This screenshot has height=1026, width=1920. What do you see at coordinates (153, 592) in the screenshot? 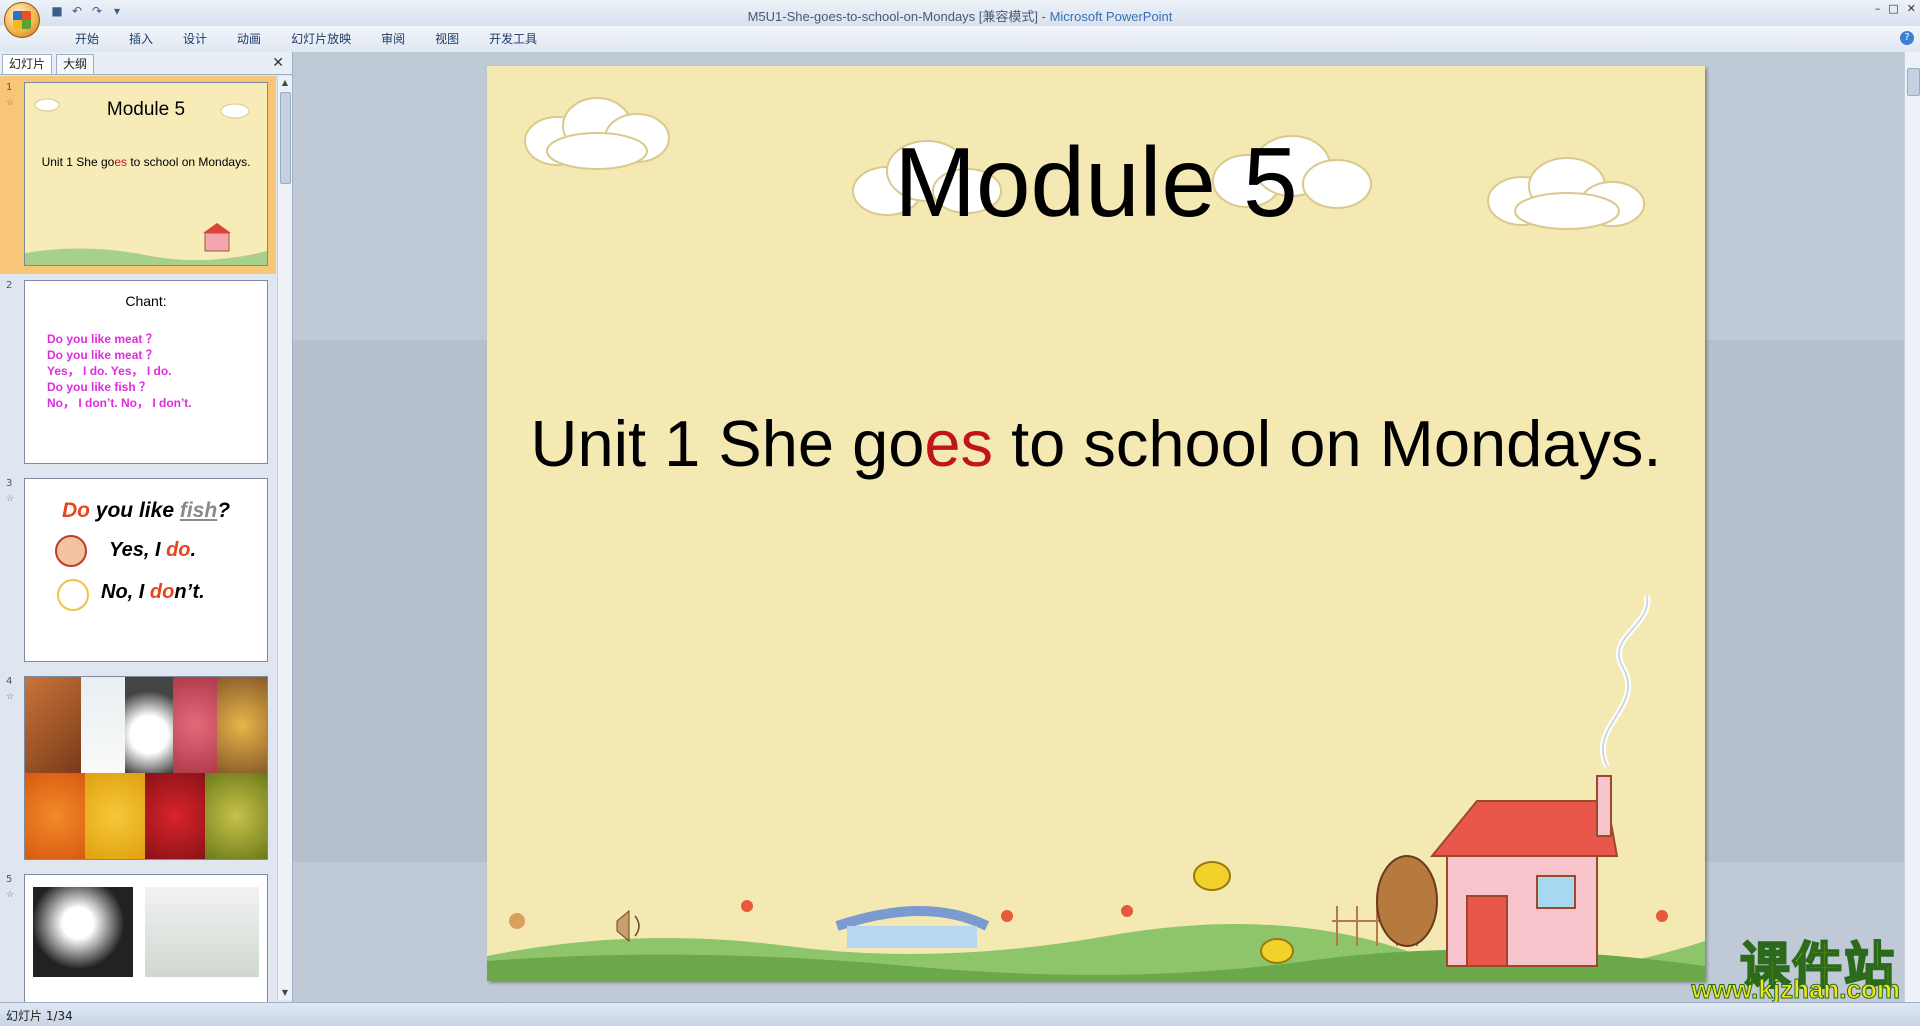
I see `answer-no: No, I don’t.` at bounding box center [153, 592].